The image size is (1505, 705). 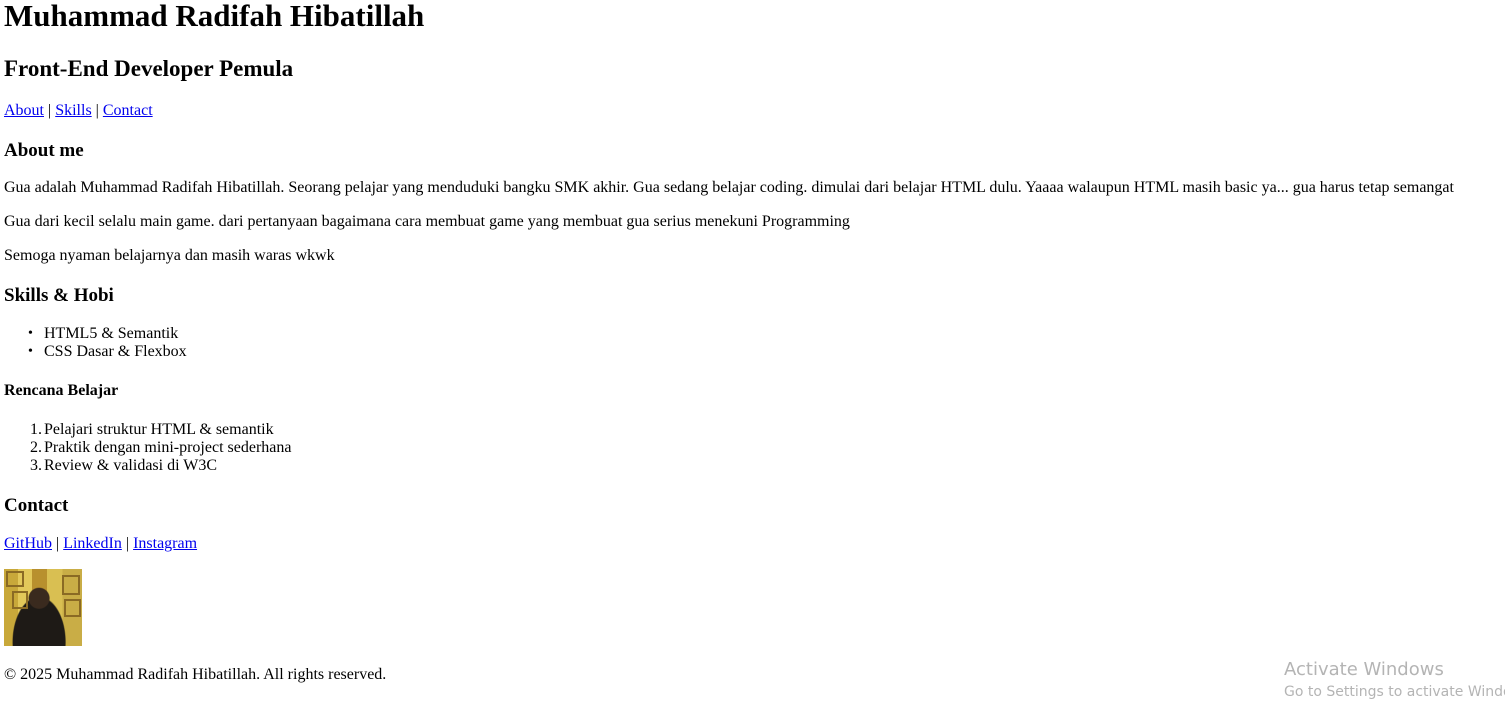 What do you see at coordinates (1364, 669) in the screenshot?
I see `watermark-title: Activate Windows` at bounding box center [1364, 669].